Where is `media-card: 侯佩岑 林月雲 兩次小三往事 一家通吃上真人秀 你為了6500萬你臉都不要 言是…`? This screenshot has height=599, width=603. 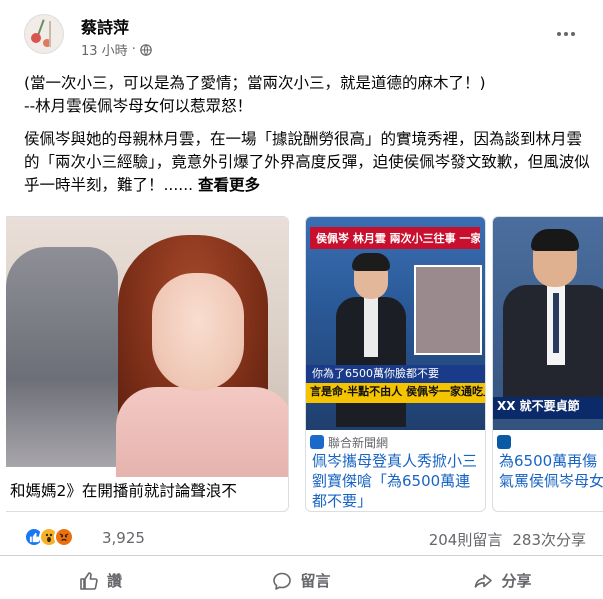 media-card: 侯佩岑 林月雲 兩次小三往事 一家通吃上真人秀 你為了6500萬你臉都不要 言是… is located at coordinates (395, 364).